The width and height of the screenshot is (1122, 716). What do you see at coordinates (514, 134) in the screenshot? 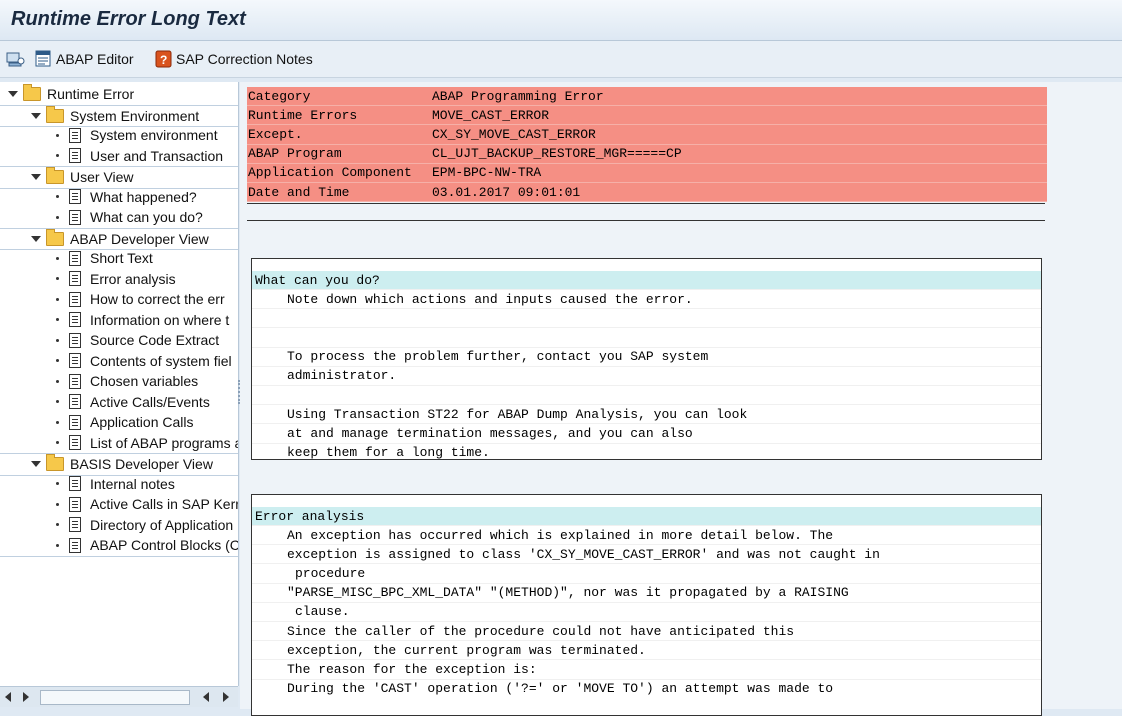
I see `header-value: CX_SY_MOVE_CAST_ERROR` at bounding box center [514, 134].